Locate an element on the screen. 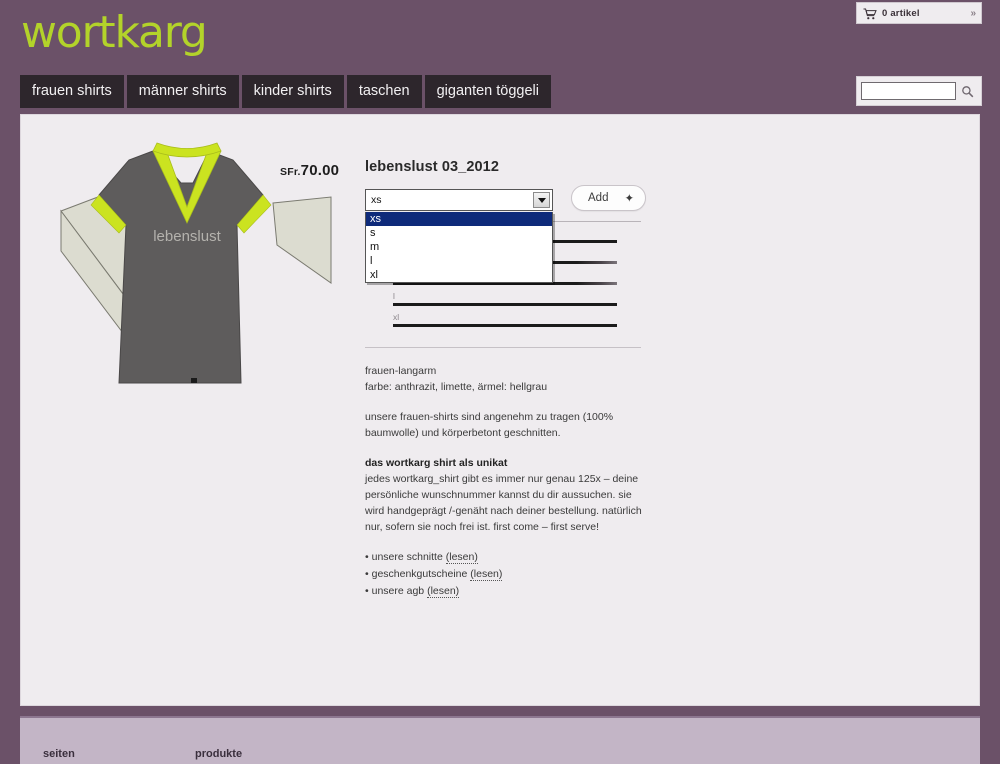 The width and height of the screenshot is (1000, 764). option-xl: xl is located at coordinates (459, 275).